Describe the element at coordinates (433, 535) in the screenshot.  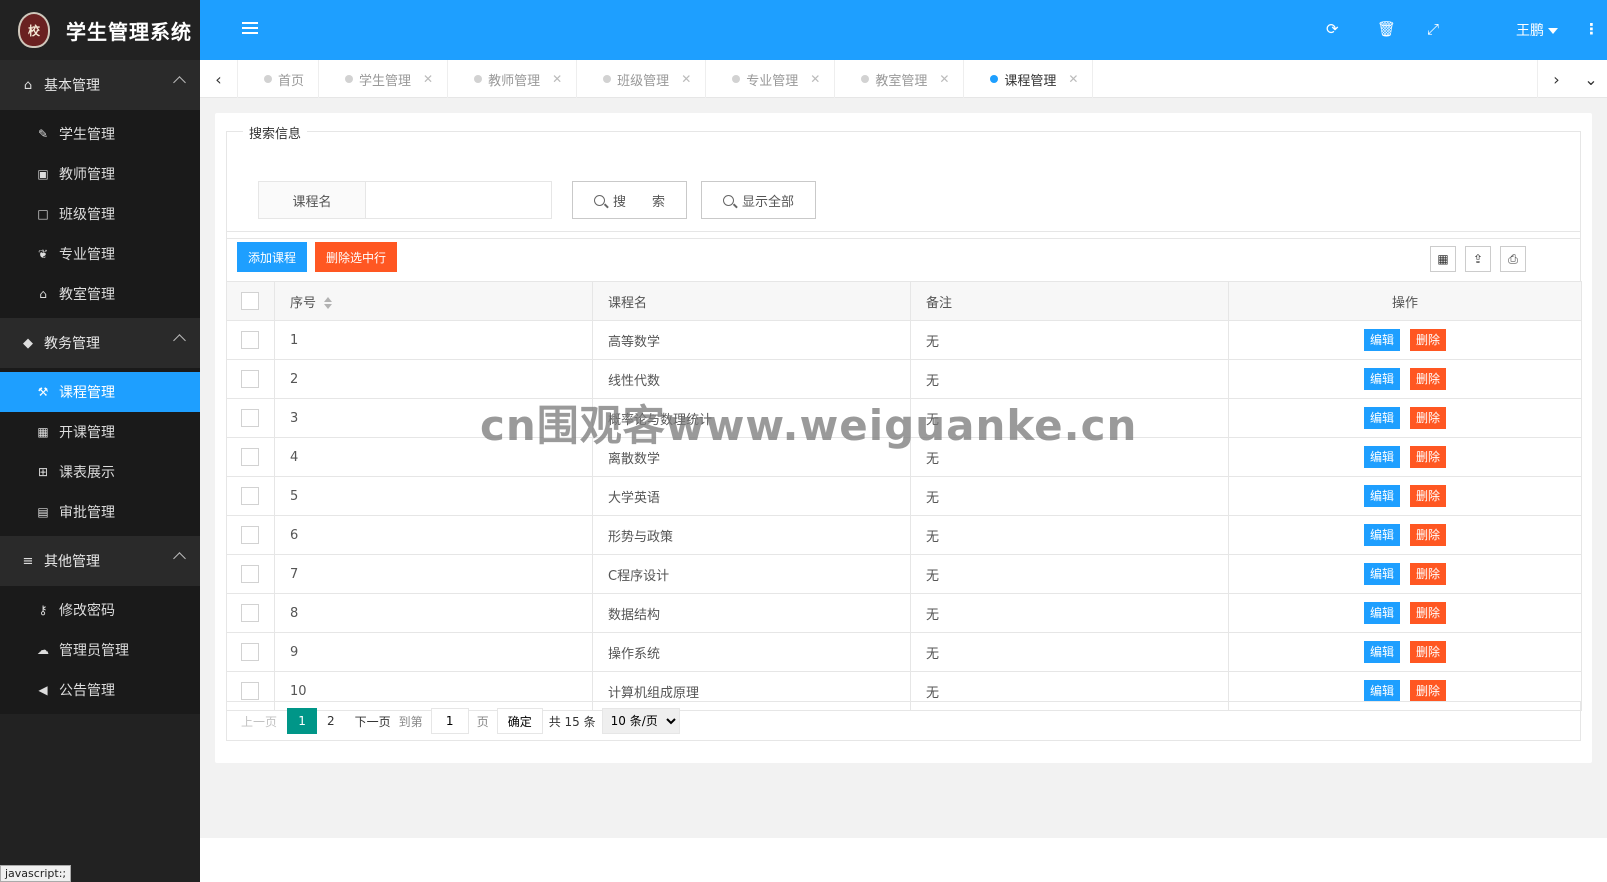
I see `cell-index: 6` at that location.